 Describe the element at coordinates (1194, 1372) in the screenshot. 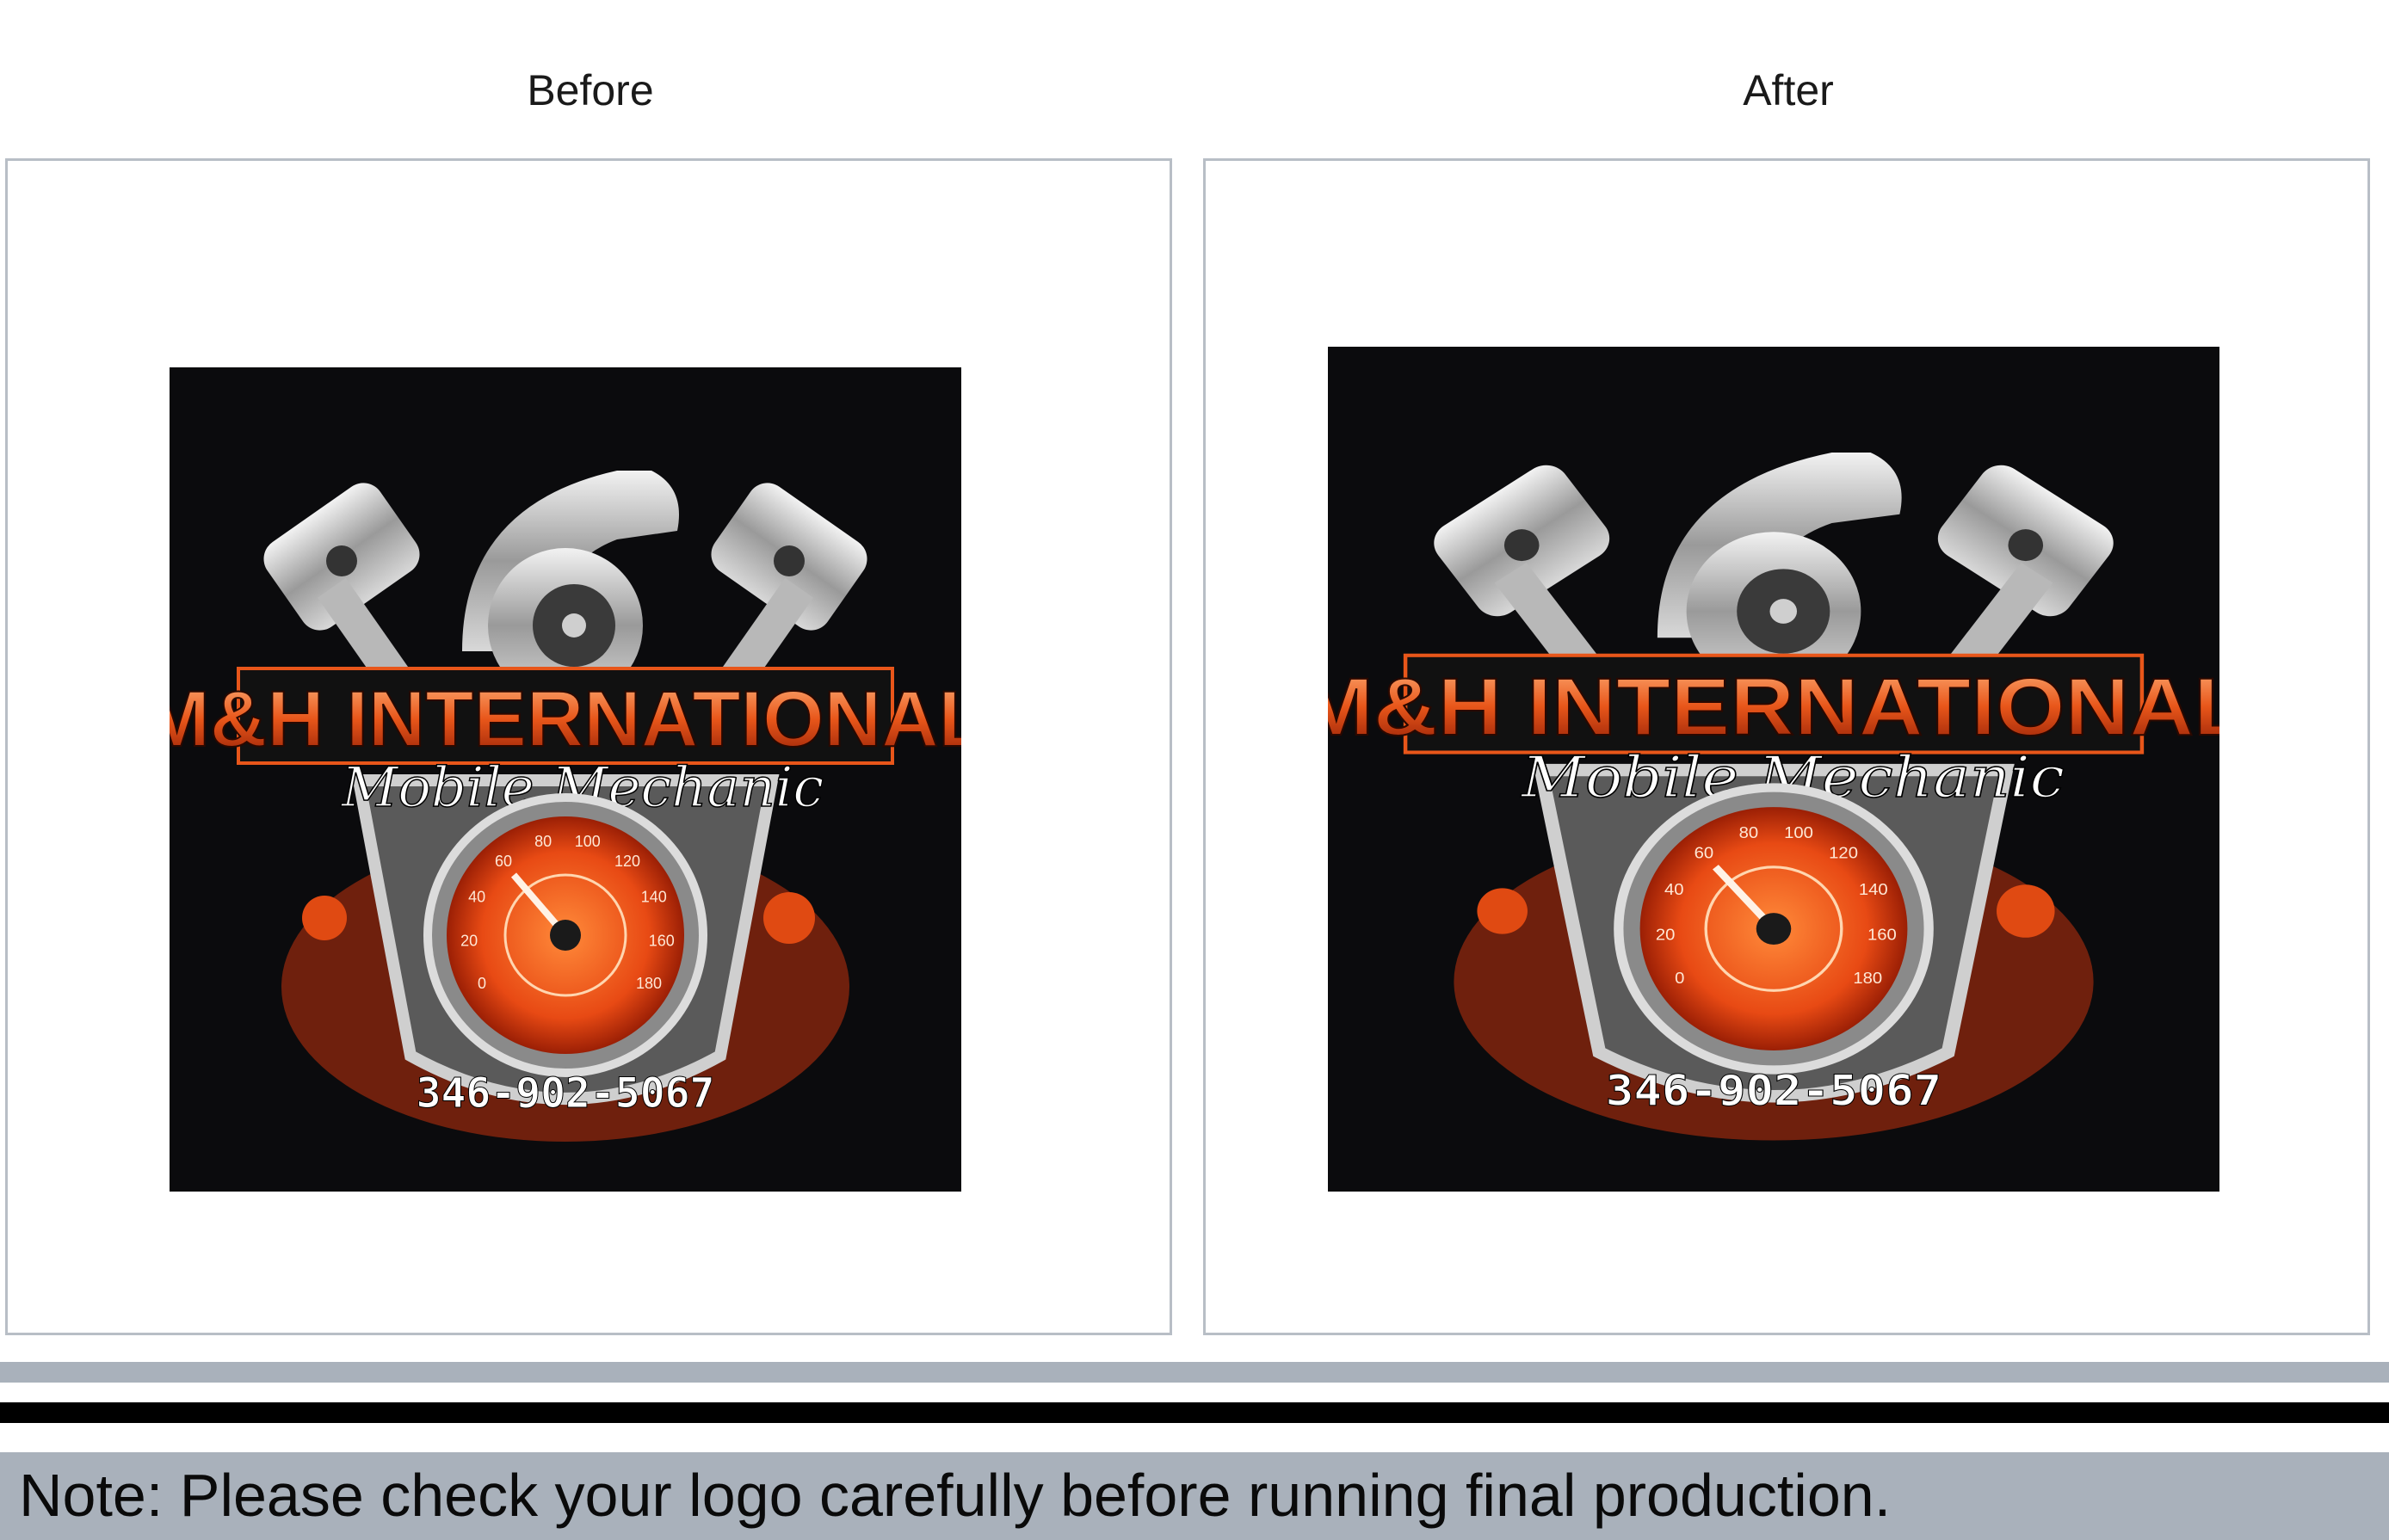

I see `divider-grey-bar` at that location.